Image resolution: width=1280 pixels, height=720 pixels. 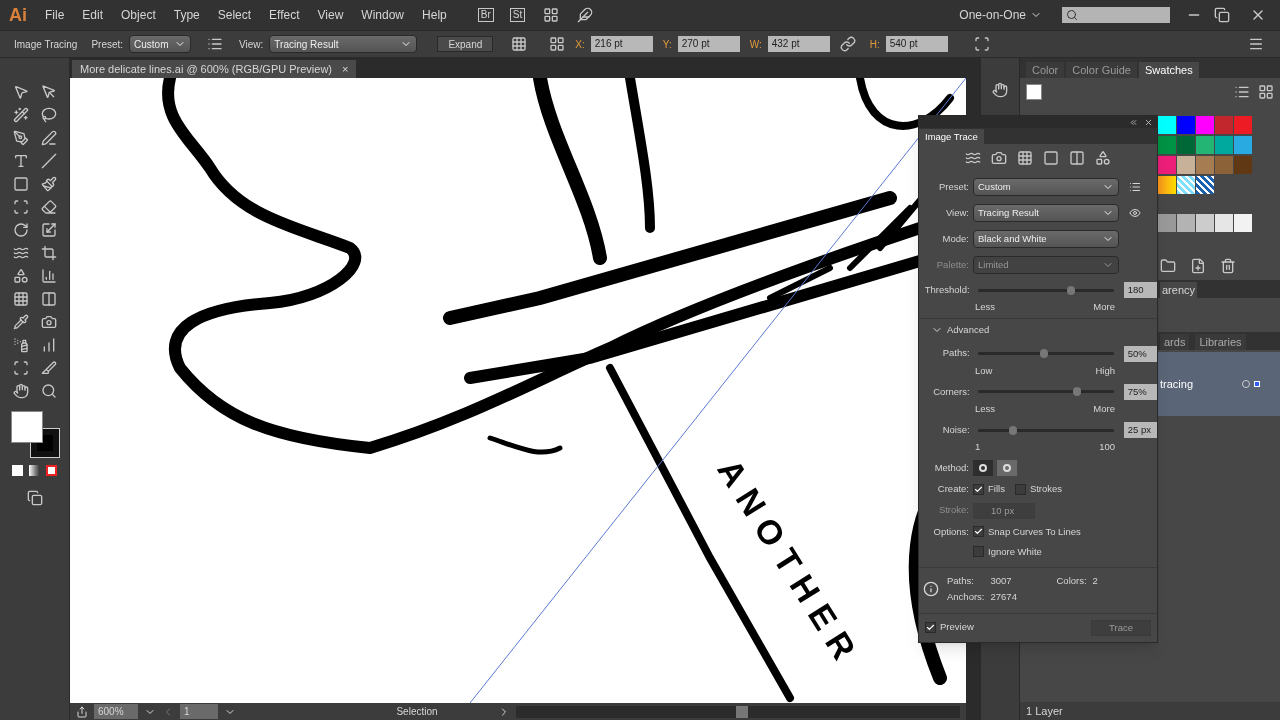 What do you see at coordinates (116, 711) in the screenshot?
I see `zoom-field: 600%` at bounding box center [116, 711].